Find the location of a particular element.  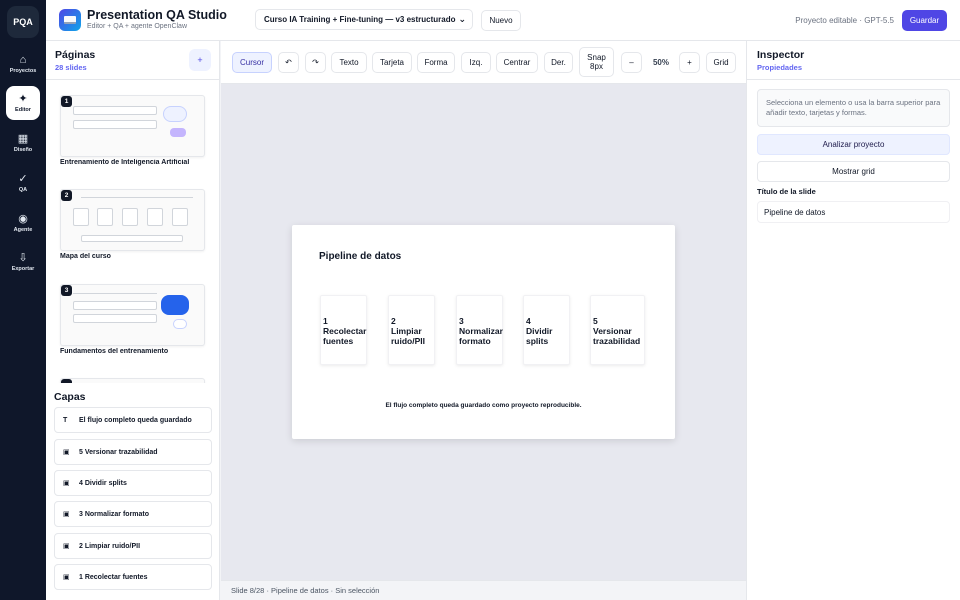

thumbnail-frame: 2 is located at coordinates (132, 220).